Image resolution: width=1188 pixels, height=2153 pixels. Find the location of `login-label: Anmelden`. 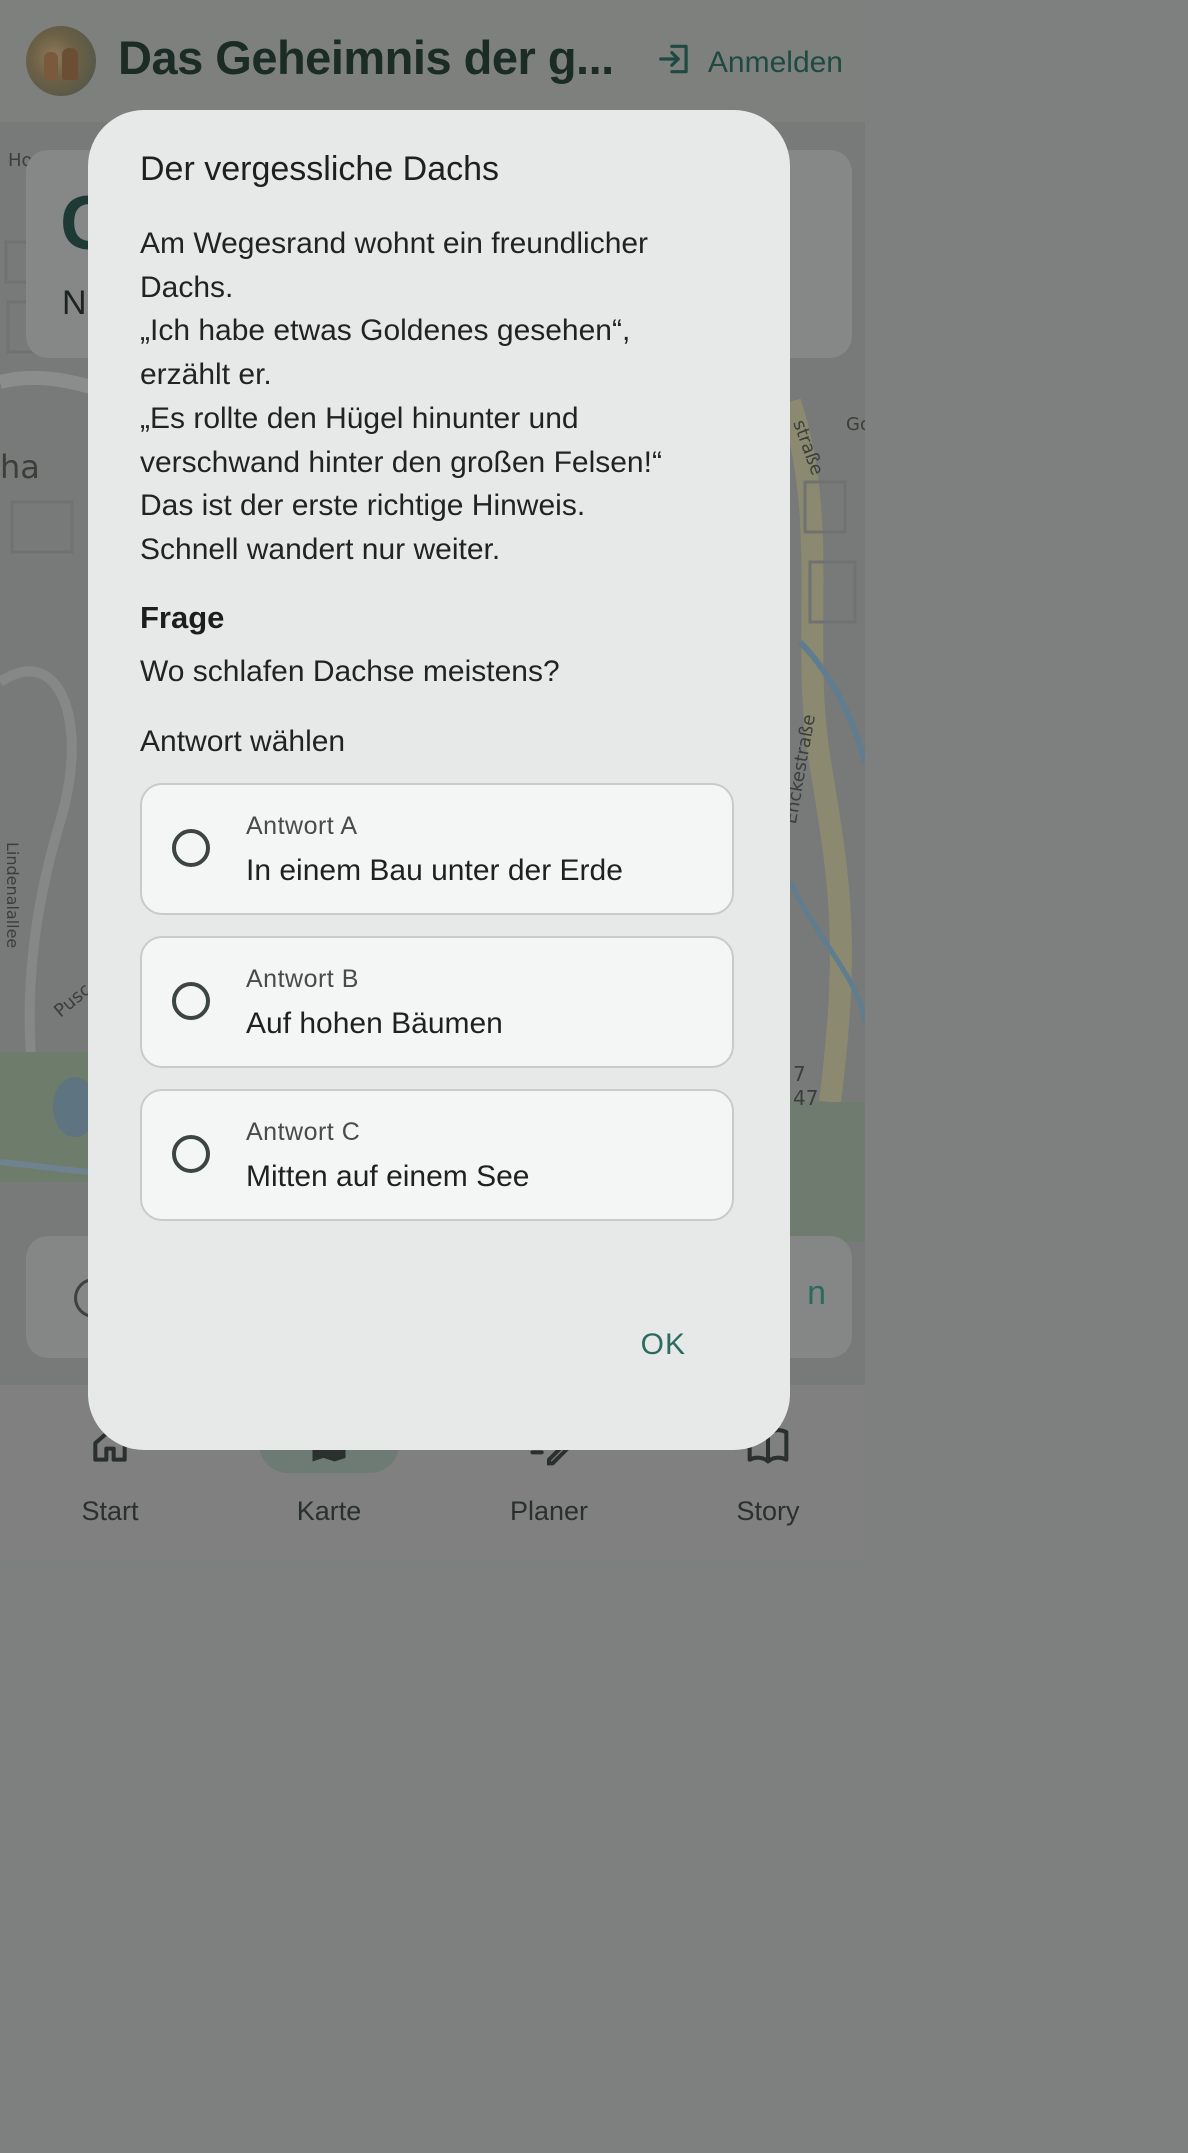

login-label: Anmelden is located at coordinates (775, 62).